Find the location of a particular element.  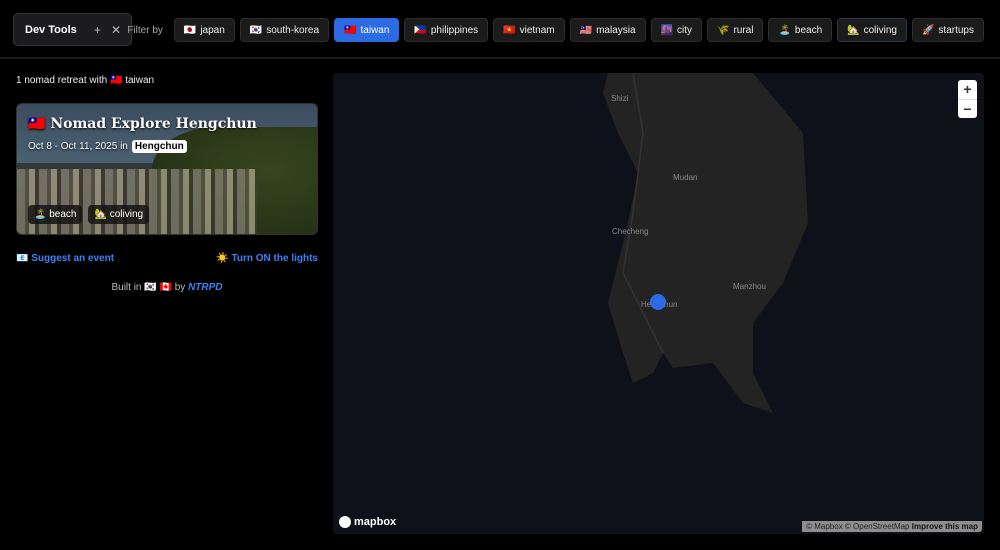

place-label: Manzhou is located at coordinates (749, 286).